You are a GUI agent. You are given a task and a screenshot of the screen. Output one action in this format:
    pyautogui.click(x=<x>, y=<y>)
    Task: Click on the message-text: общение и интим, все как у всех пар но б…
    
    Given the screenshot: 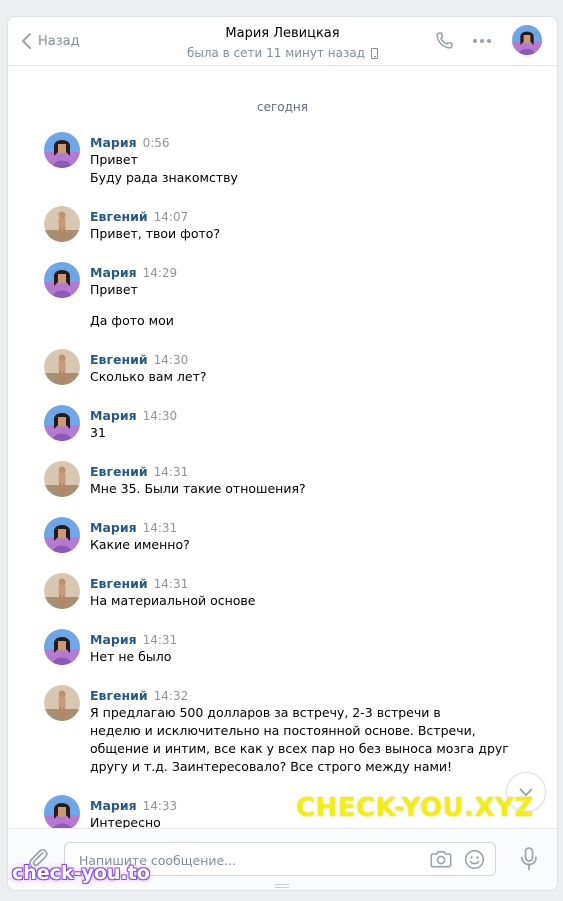 What is the action you would take?
    pyautogui.click(x=299, y=748)
    